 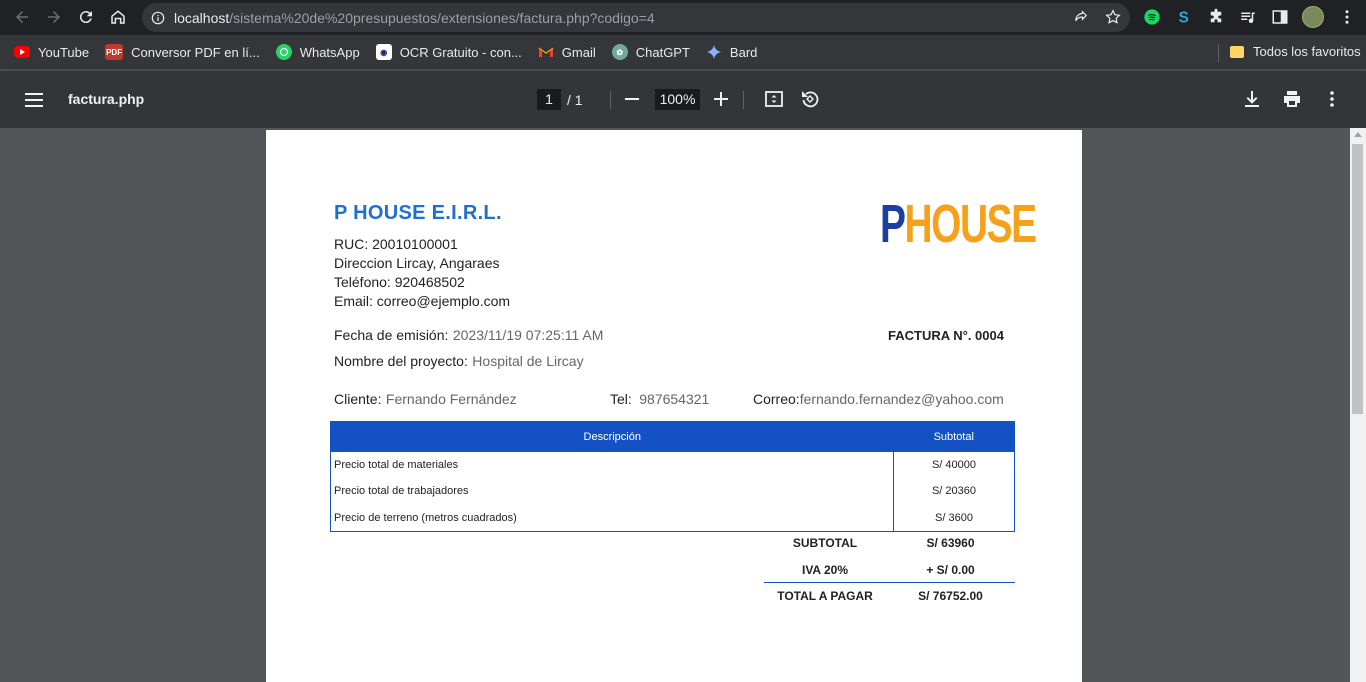 I want to click on client-phone: Tel: 987654321, so click(x=660, y=399).